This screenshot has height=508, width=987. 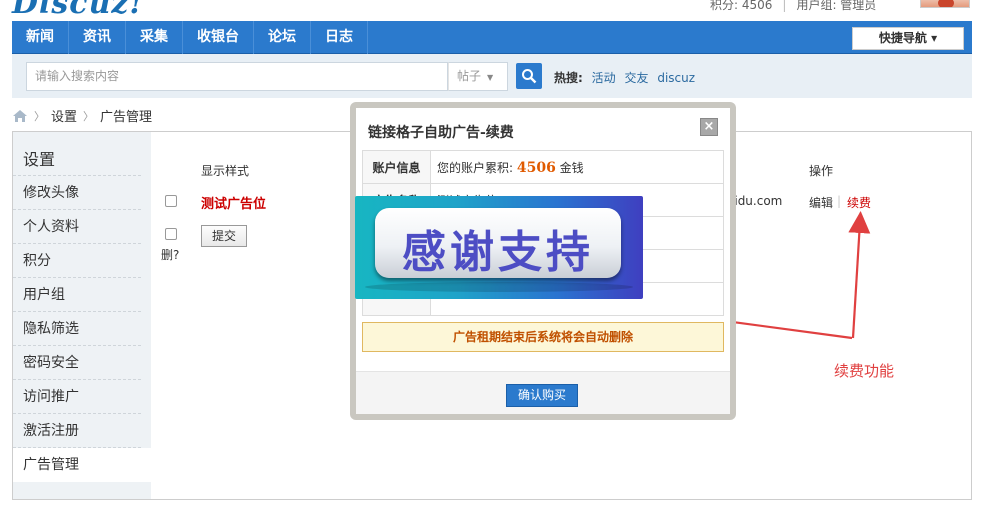 I want to click on sidebar-item-promotion: 访问推广, so click(x=77, y=397).